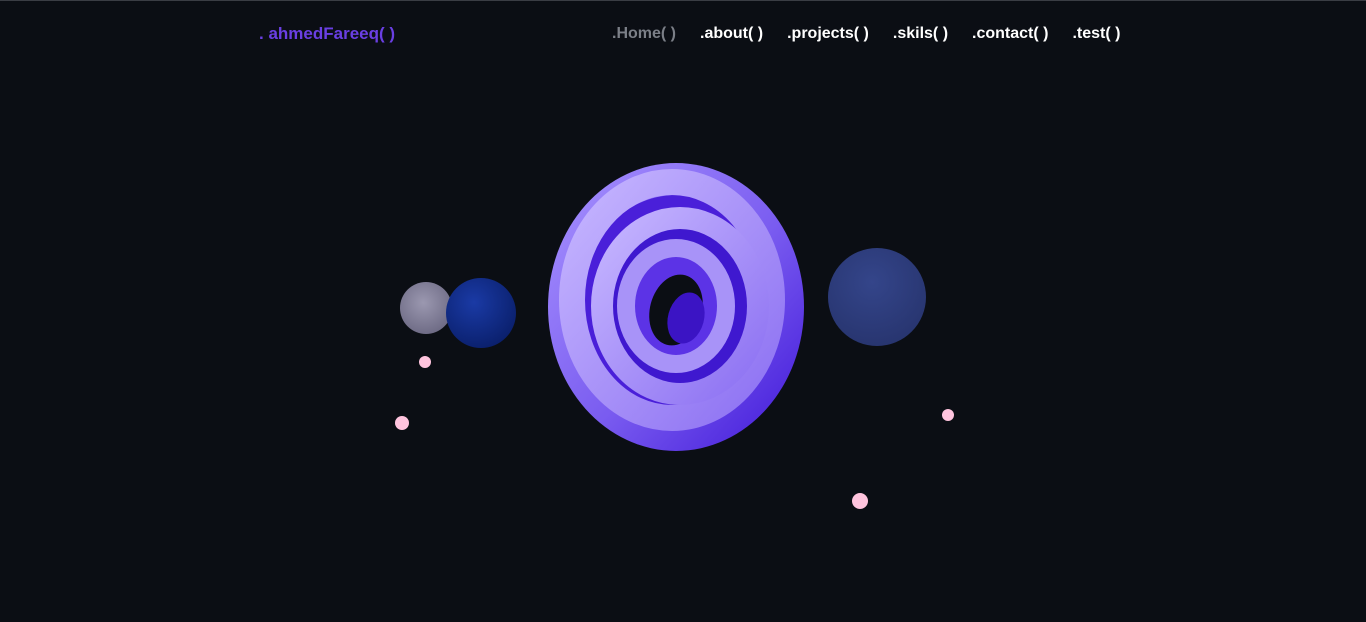  What do you see at coordinates (481, 313) in the screenshot?
I see `blue-sphere` at bounding box center [481, 313].